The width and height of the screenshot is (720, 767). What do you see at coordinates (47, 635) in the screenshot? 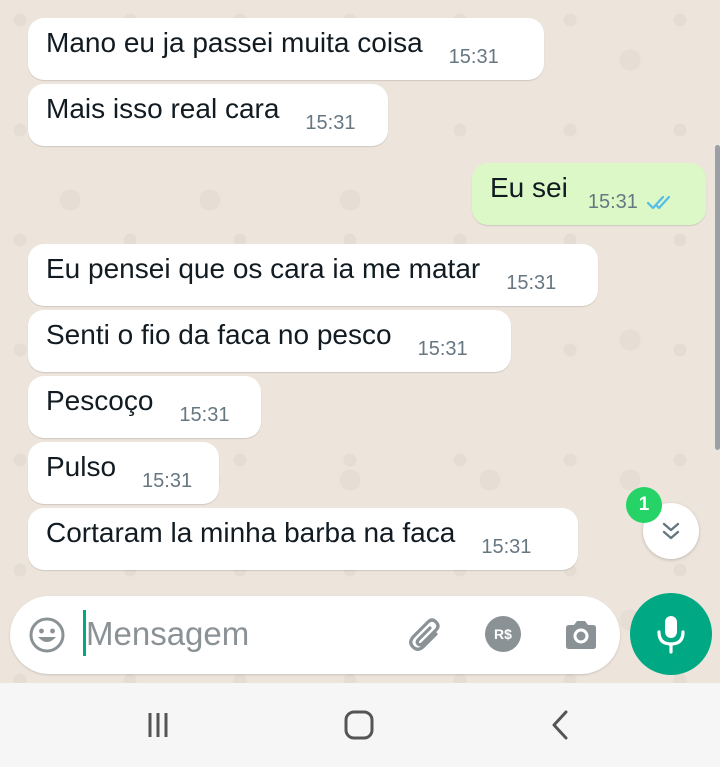
I see `emoji-icon` at bounding box center [47, 635].